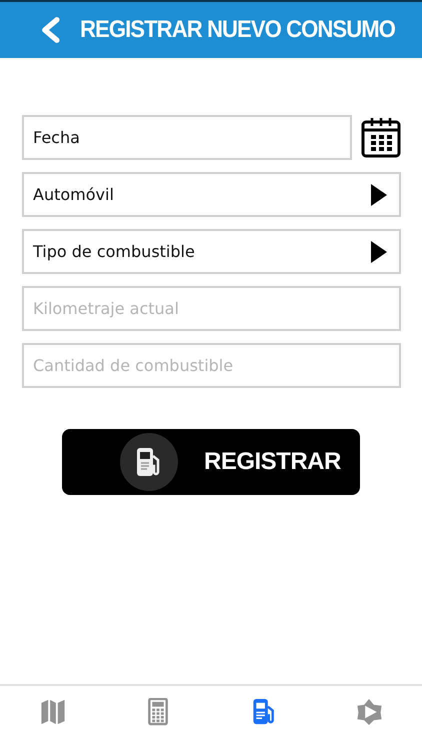  I want to click on input-field: Kilometraje actual, so click(211, 308).